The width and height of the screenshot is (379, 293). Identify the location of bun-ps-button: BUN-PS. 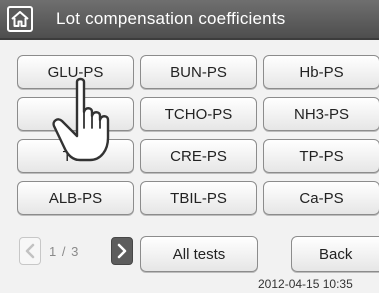
(198, 72).